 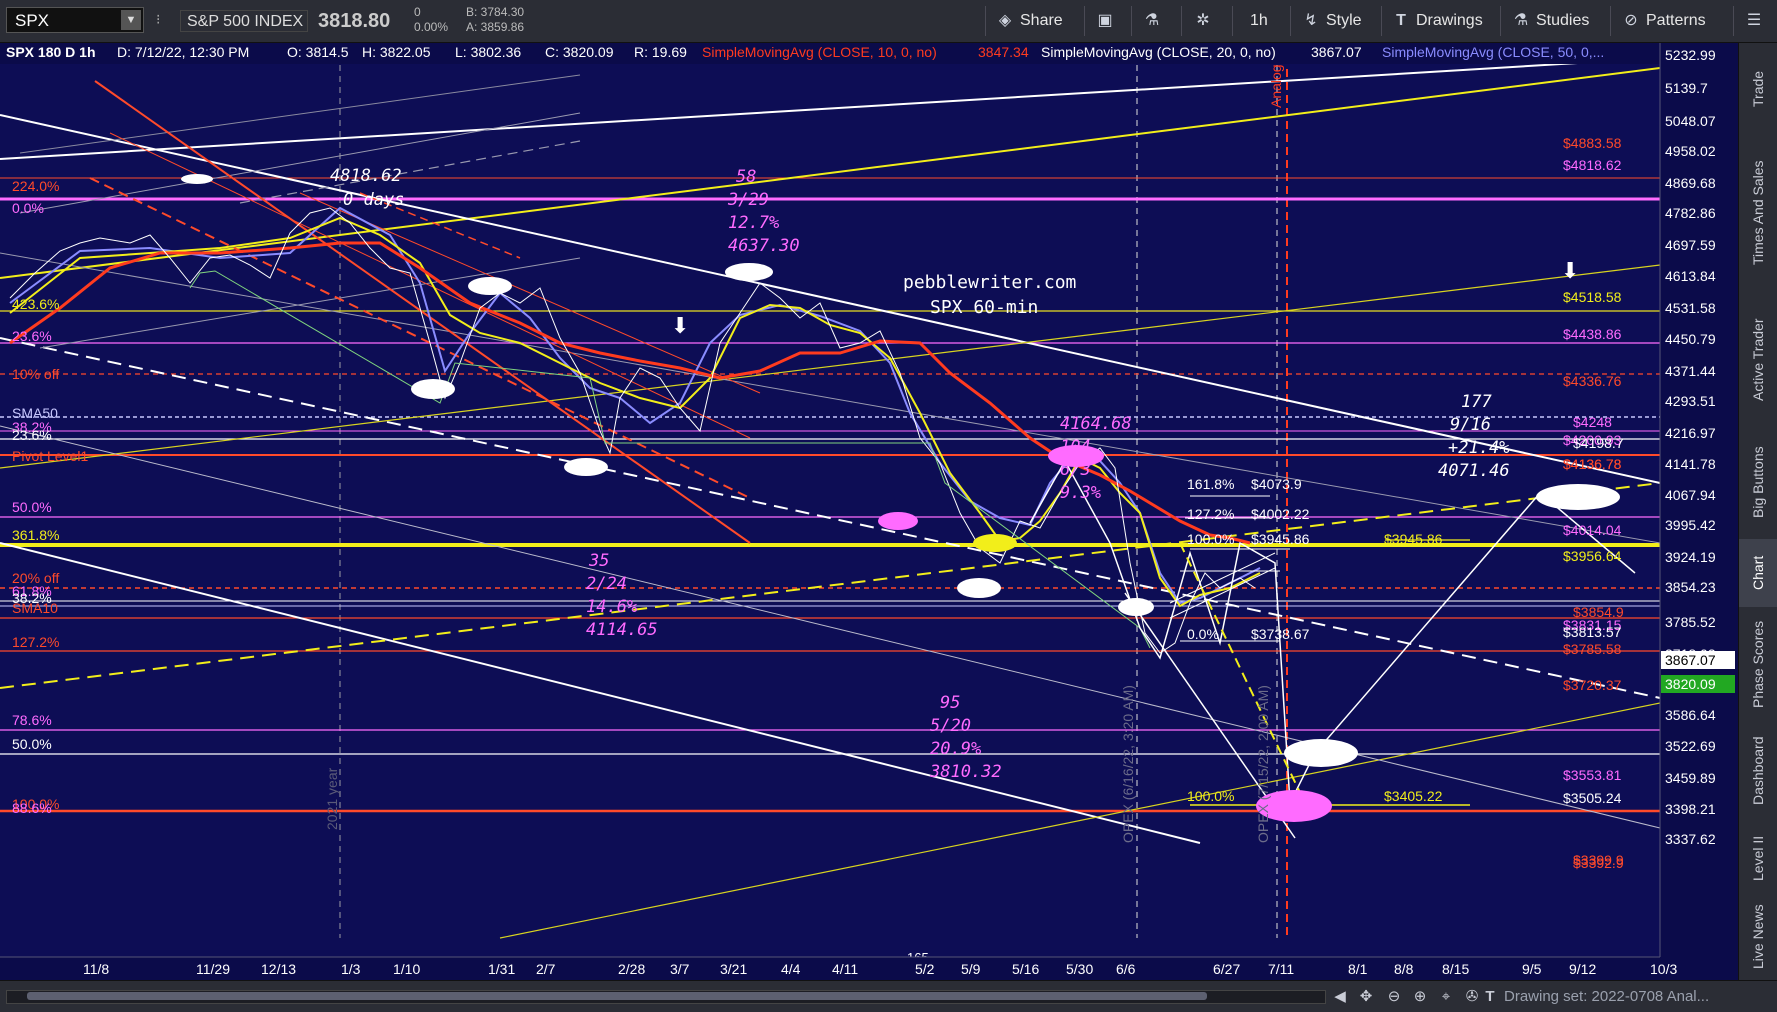 What do you see at coordinates (1690, 464) in the screenshot?
I see `price-axis-tick: 4141.78` at bounding box center [1690, 464].